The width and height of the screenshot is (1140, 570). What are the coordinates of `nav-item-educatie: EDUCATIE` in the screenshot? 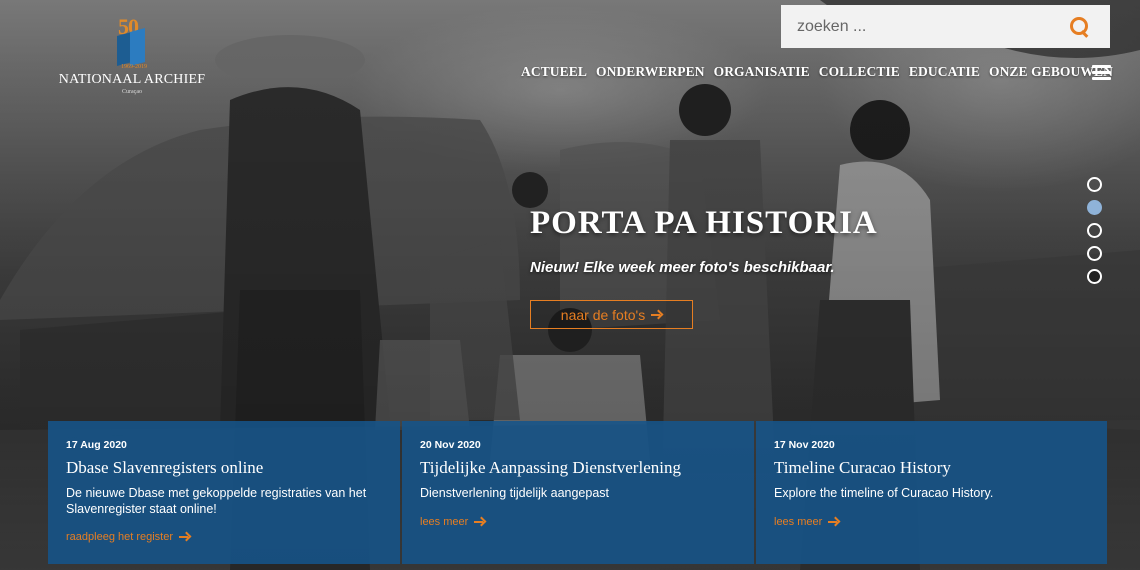 It's located at (944, 72).